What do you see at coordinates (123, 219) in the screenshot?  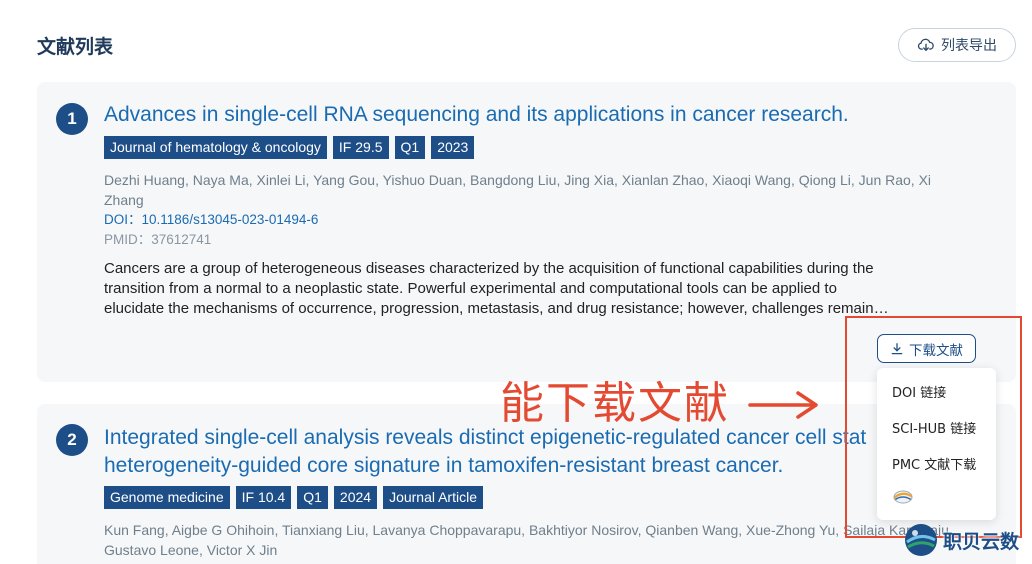 I see `doi-label: DOI：` at bounding box center [123, 219].